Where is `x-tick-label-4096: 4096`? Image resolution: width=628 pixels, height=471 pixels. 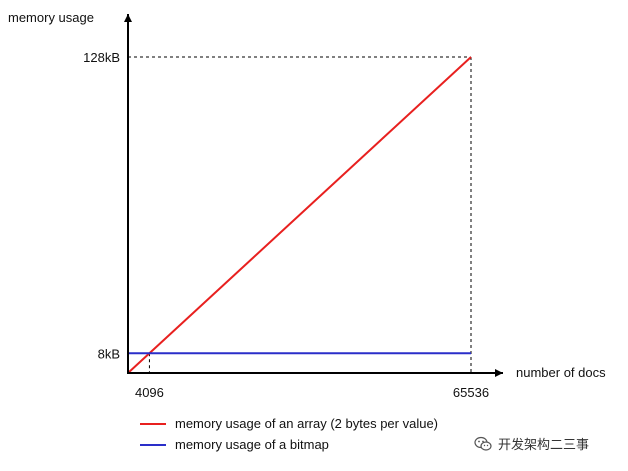 x-tick-label-4096: 4096 is located at coordinates (149, 392).